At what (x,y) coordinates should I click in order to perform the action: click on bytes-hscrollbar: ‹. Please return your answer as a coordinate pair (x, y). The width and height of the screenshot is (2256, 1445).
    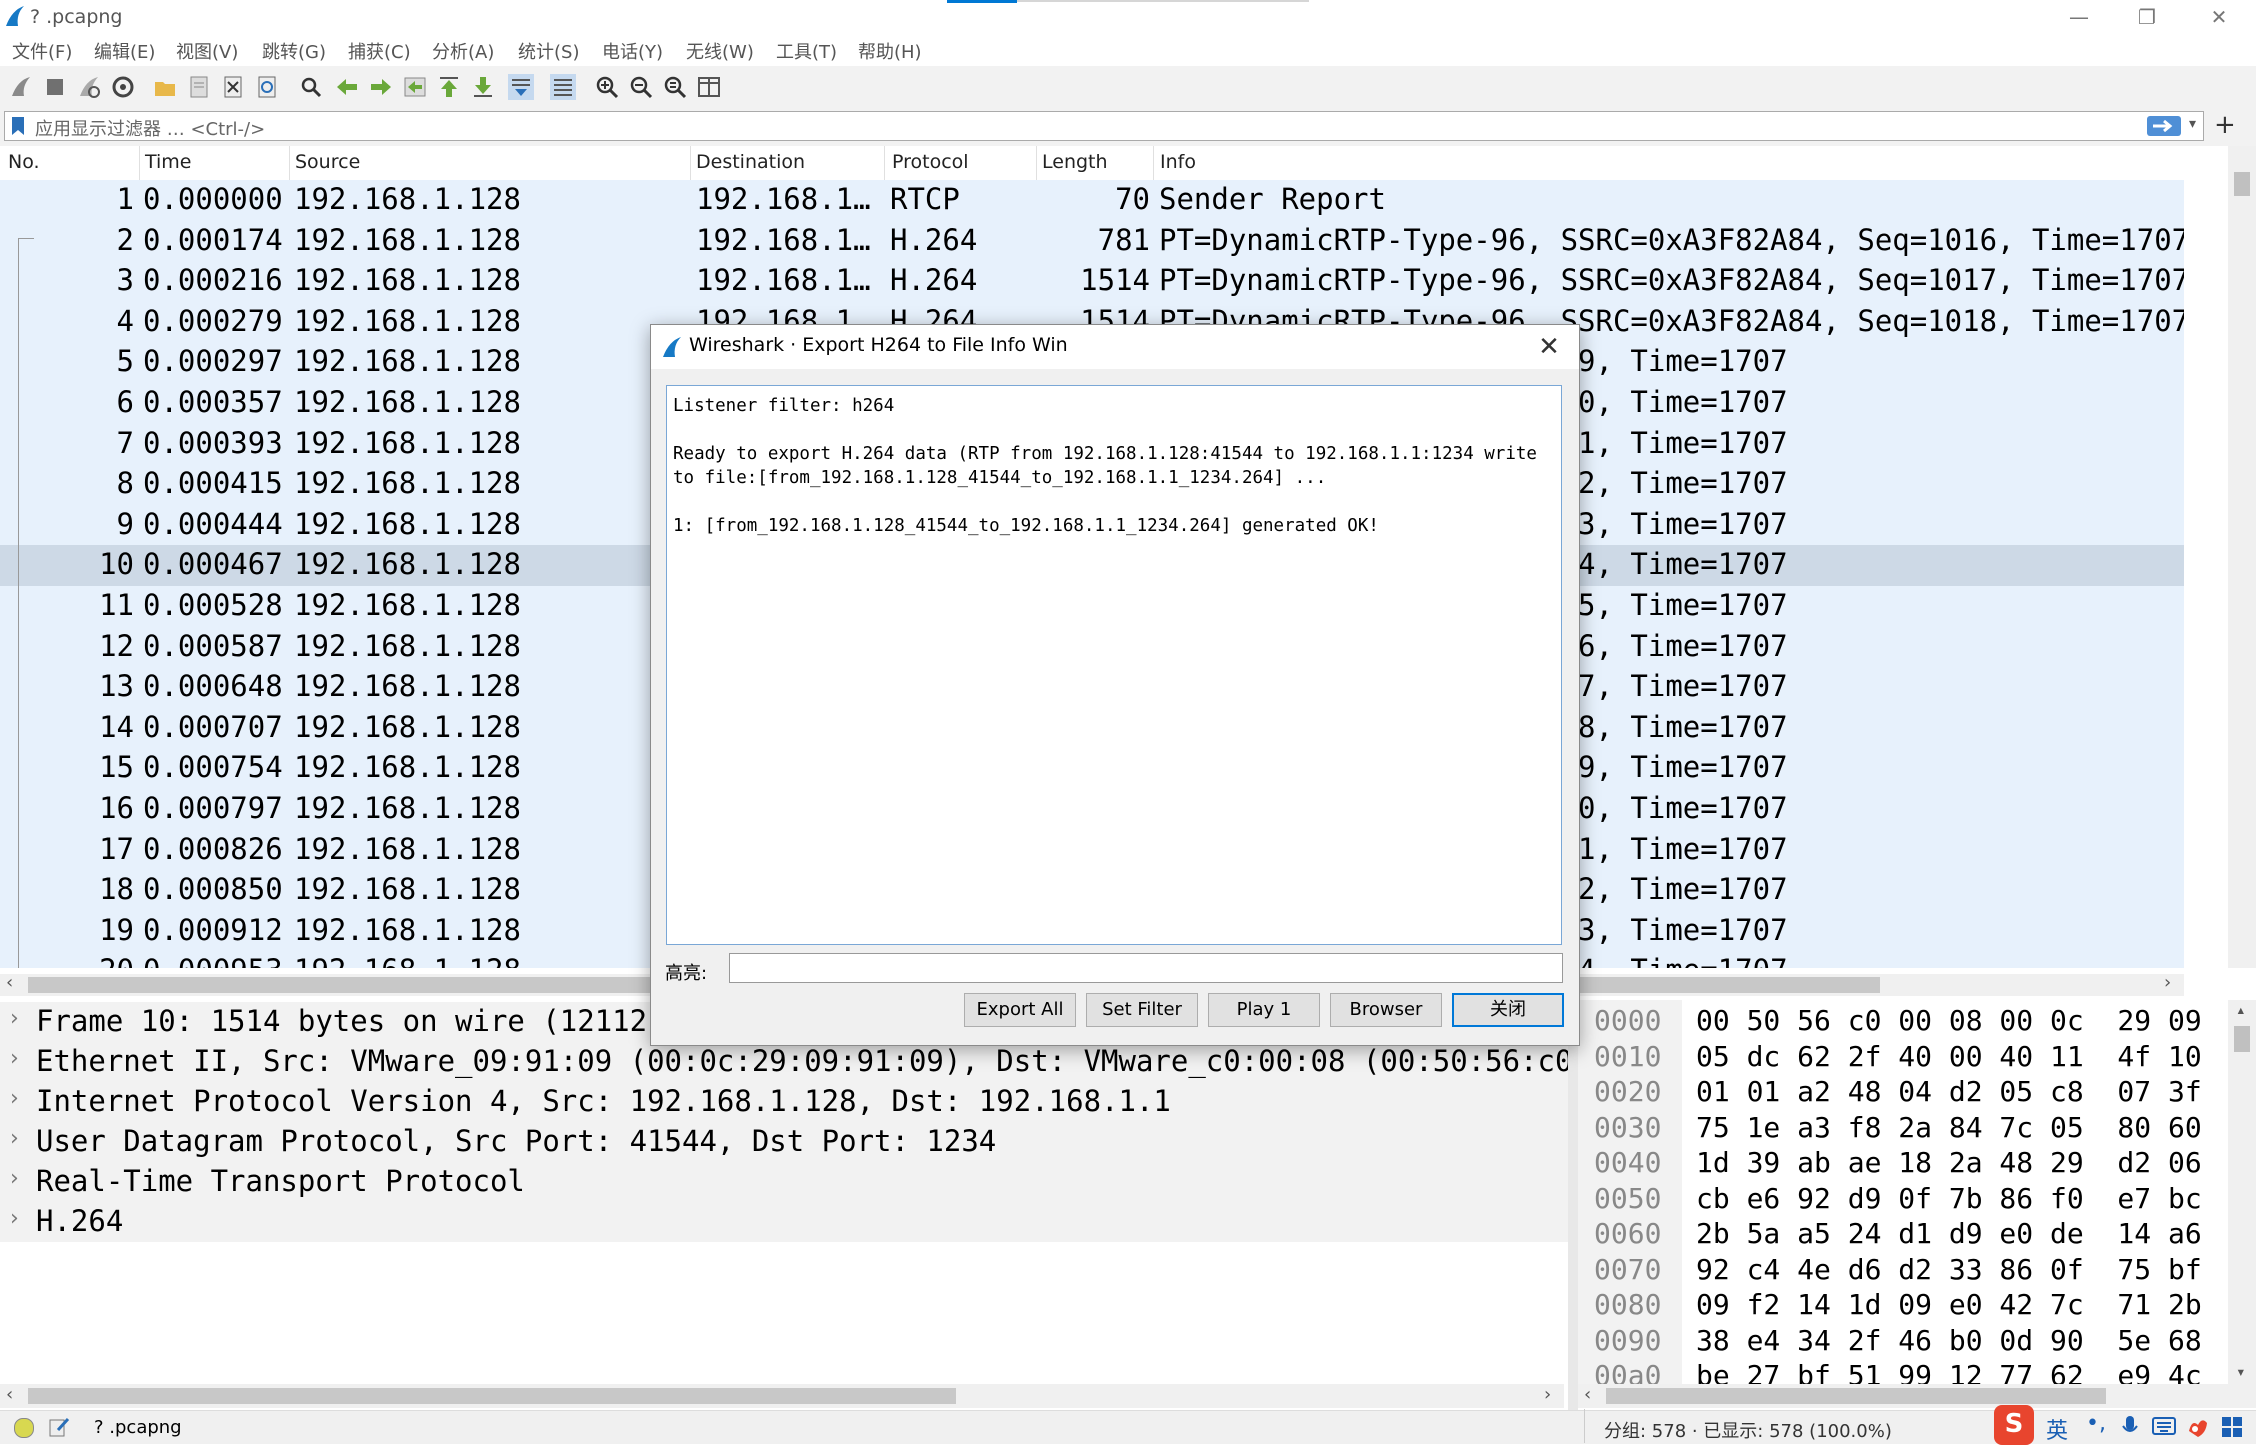
    Looking at the image, I should click on (1917, 1396).